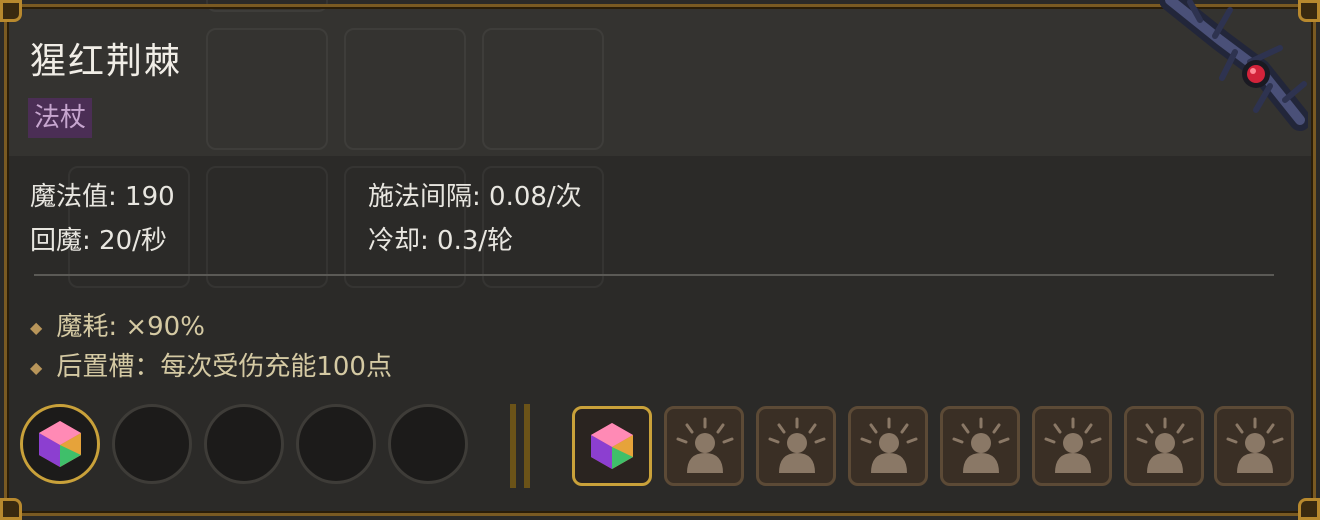 This screenshot has width=1320, height=520. I want to click on stat-mana-regen: 回魔: 20/秒, so click(98, 241).